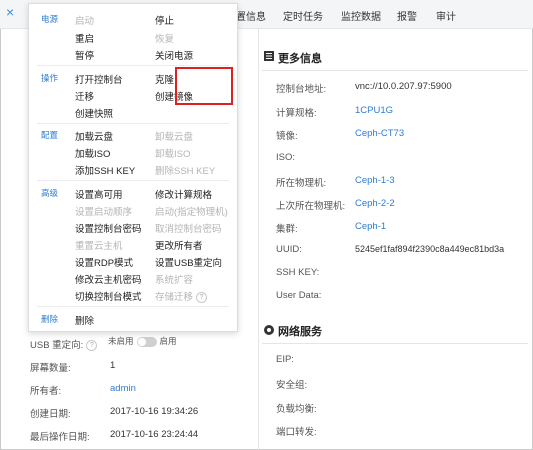 This screenshot has width=533, height=450. Describe the element at coordinates (188, 262) in the screenshot. I see `menu-usb-redirect: 设置USB重定向` at that location.